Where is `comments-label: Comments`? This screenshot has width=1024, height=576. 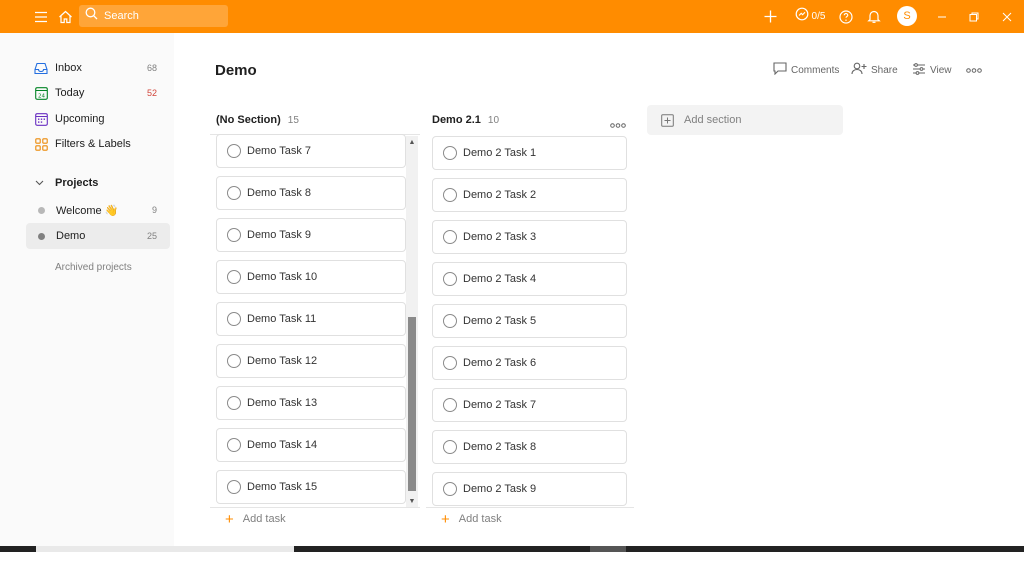 comments-label: Comments is located at coordinates (815, 70).